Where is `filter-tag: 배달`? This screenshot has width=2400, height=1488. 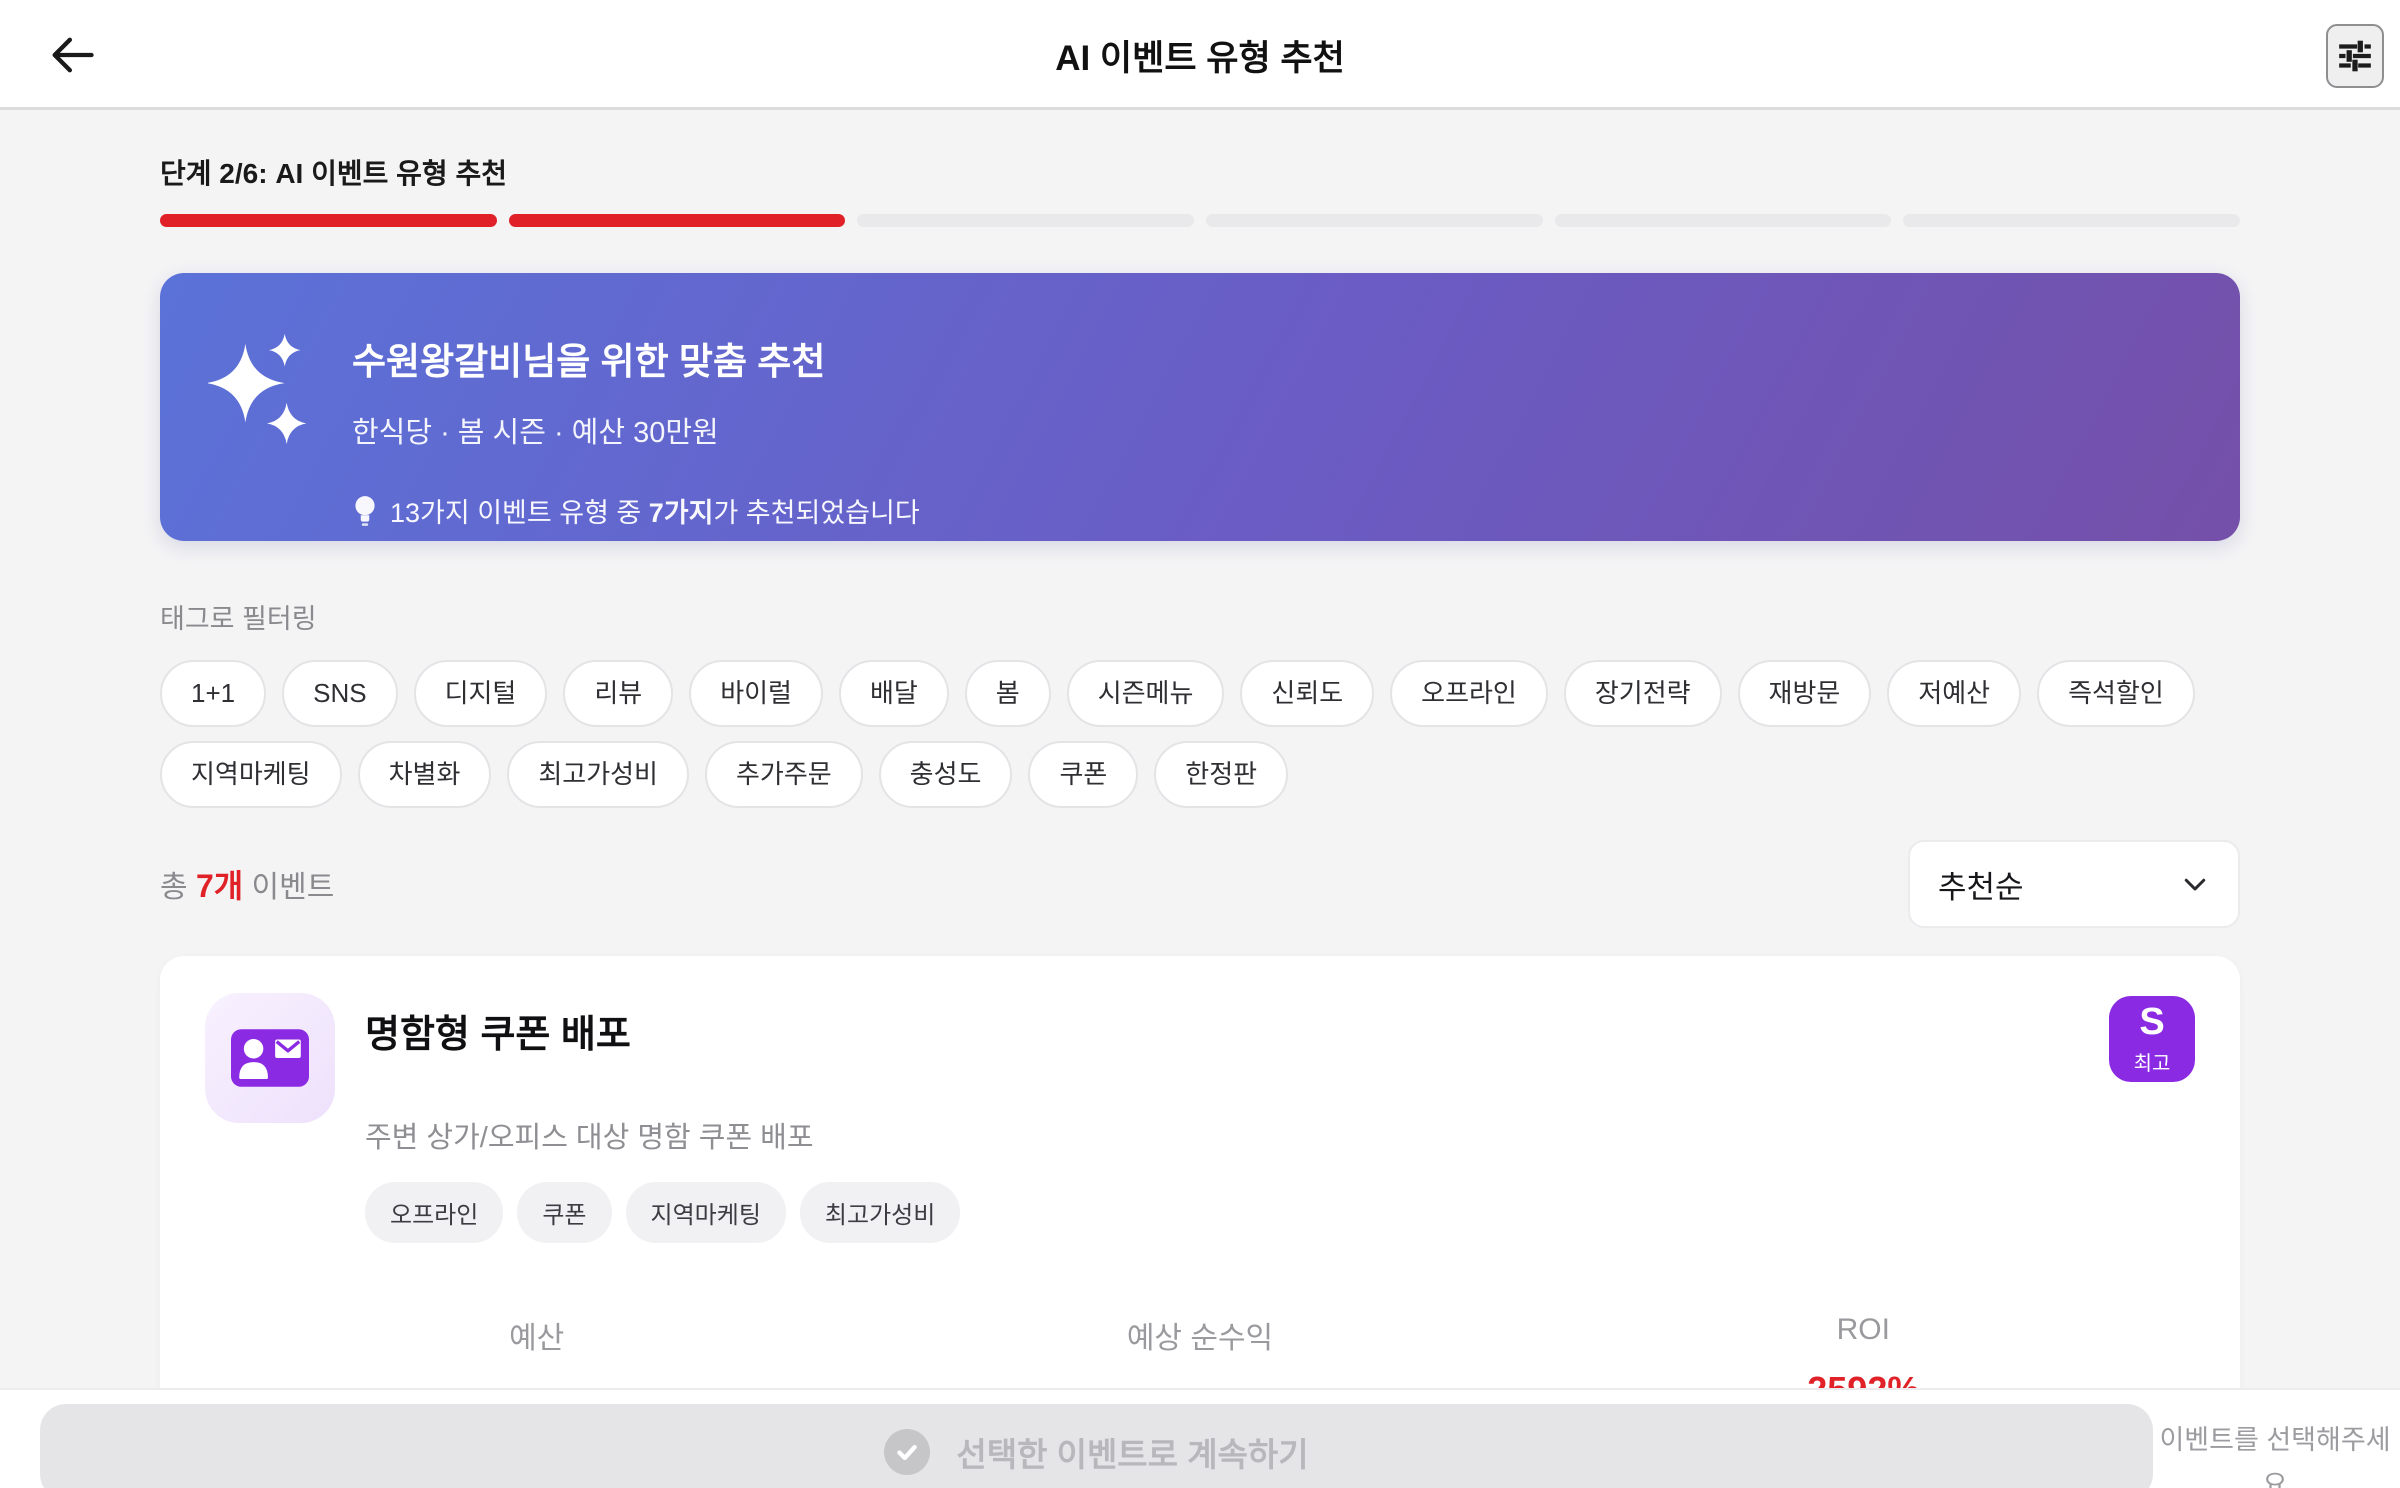
filter-tag: 배달 is located at coordinates (893, 694).